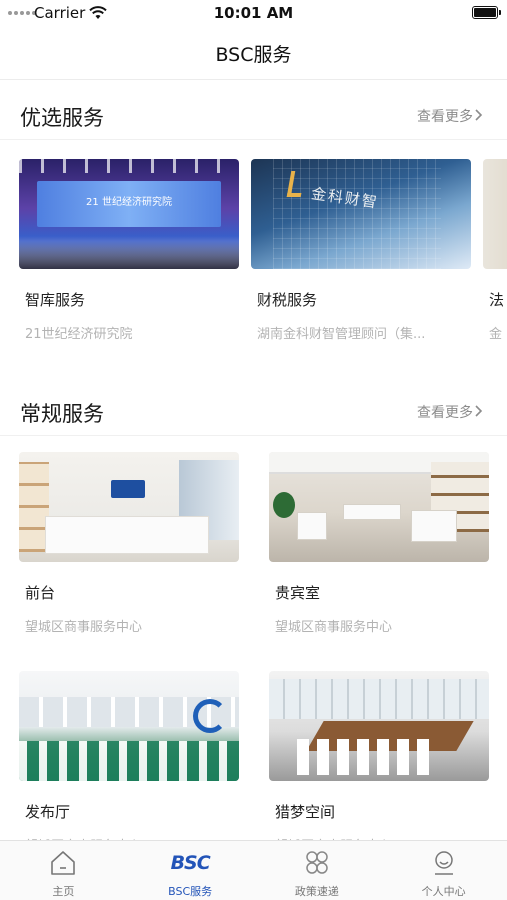 The width and height of the screenshot is (507, 900). What do you see at coordinates (79, 334) in the screenshot?
I see `card-subtitle: 21世纪经济研究院` at bounding box center [79, 334].